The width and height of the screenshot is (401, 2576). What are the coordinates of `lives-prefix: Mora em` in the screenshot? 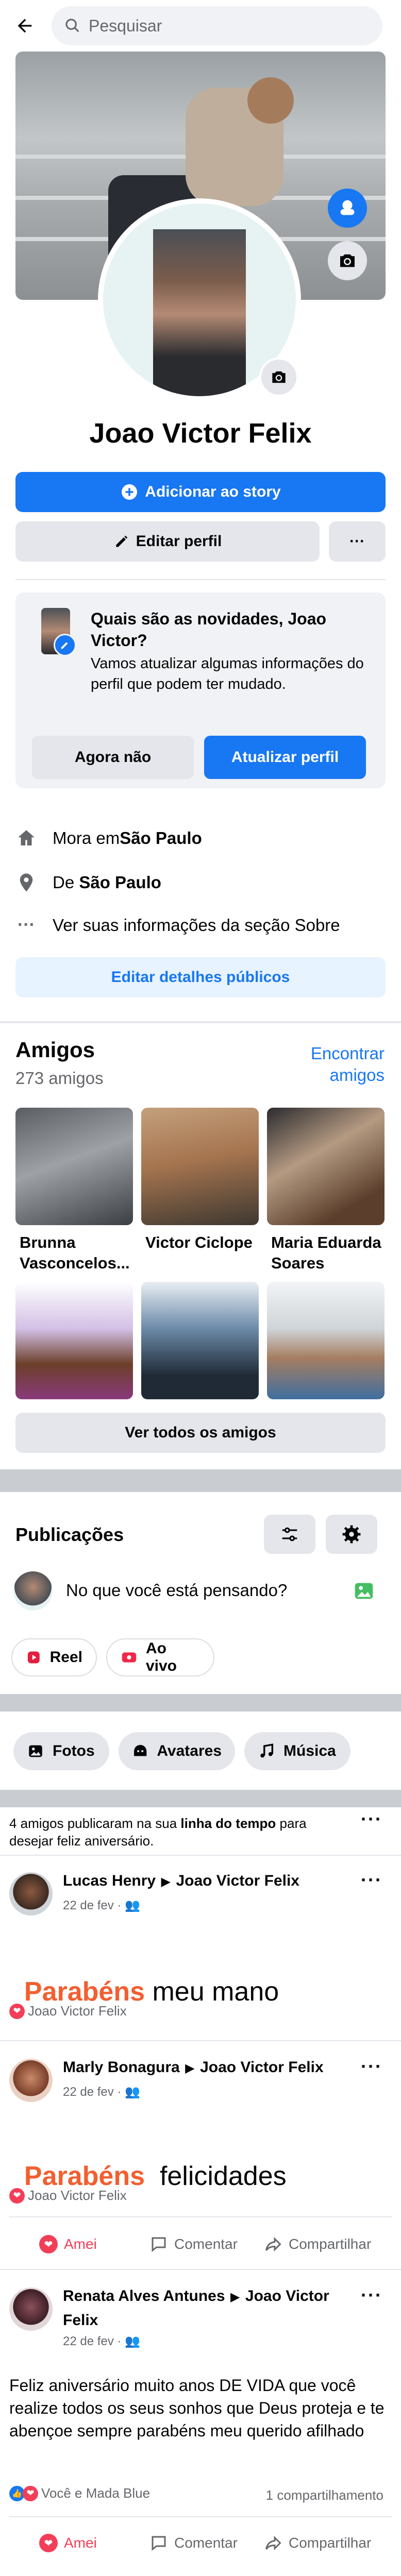 It's located at (86, 838).